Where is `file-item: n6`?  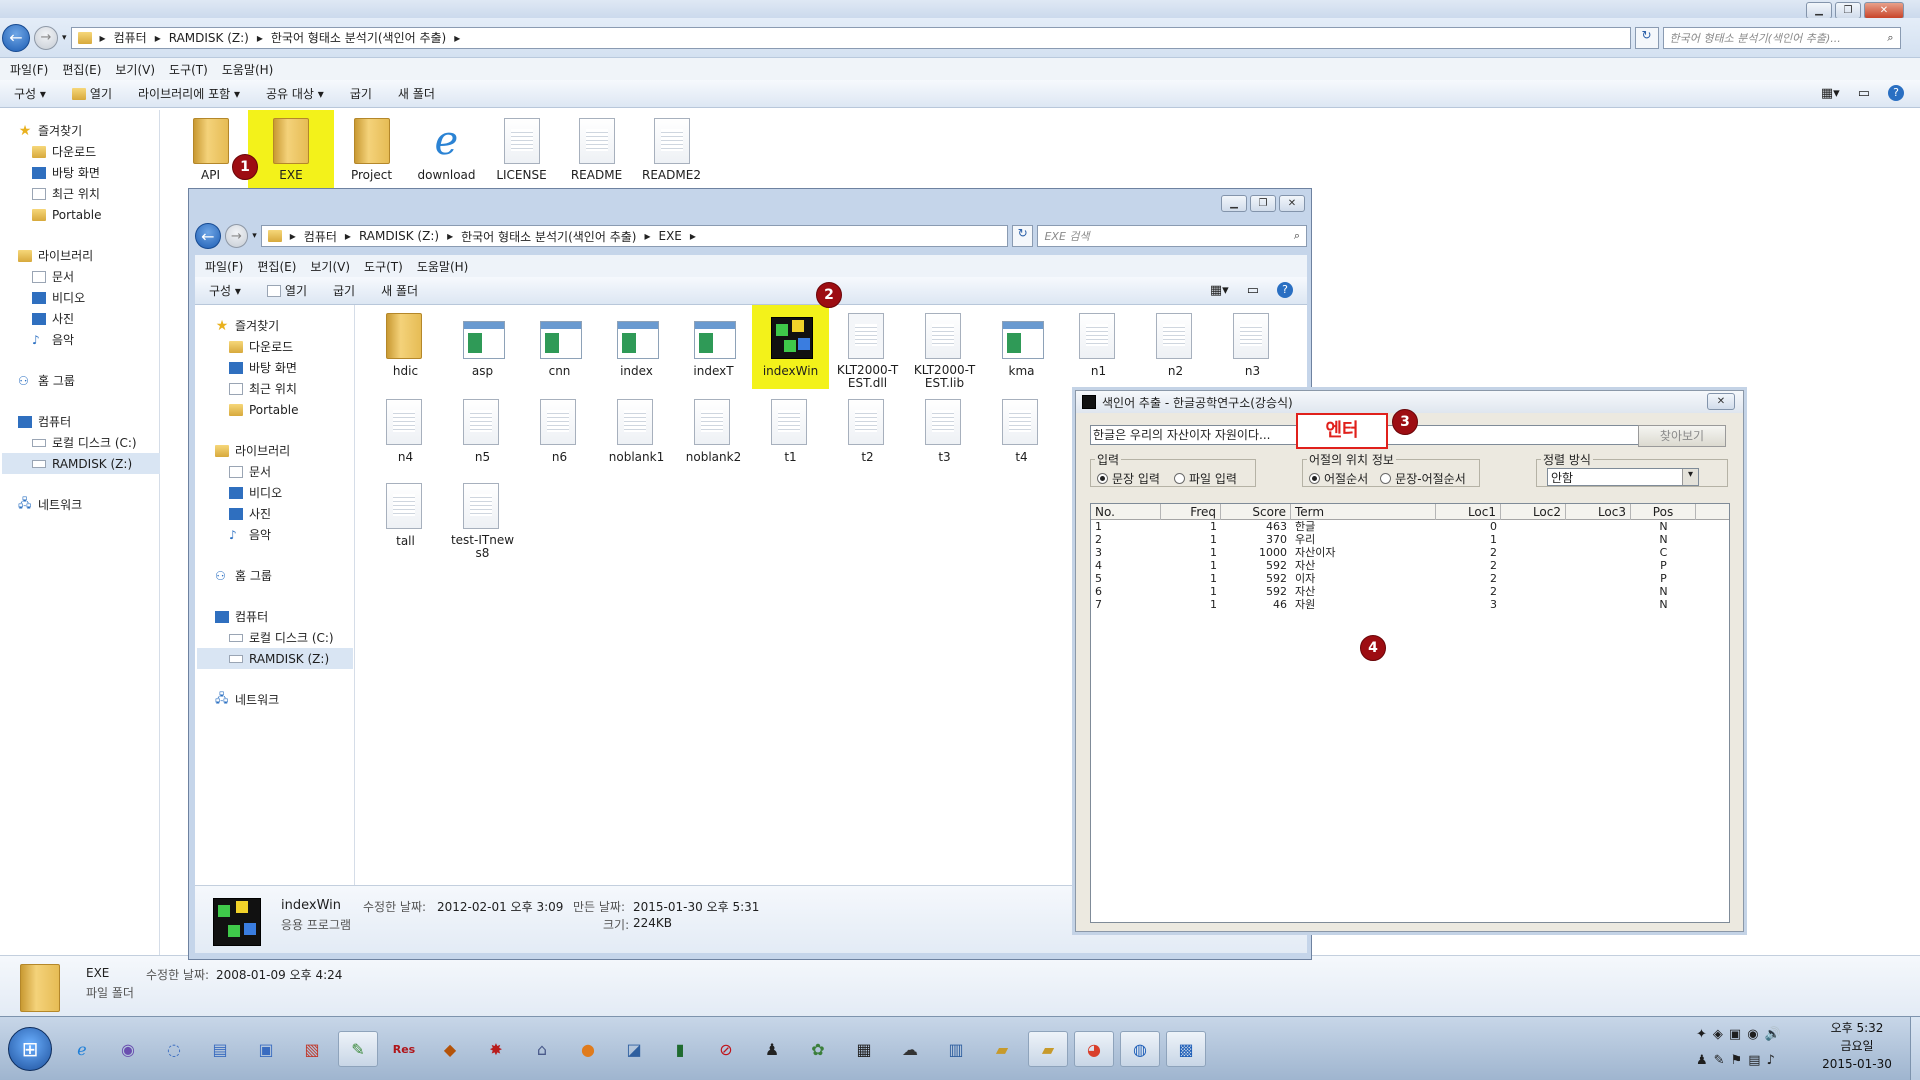
file-item: n6 is located at coordinates (559, 437).